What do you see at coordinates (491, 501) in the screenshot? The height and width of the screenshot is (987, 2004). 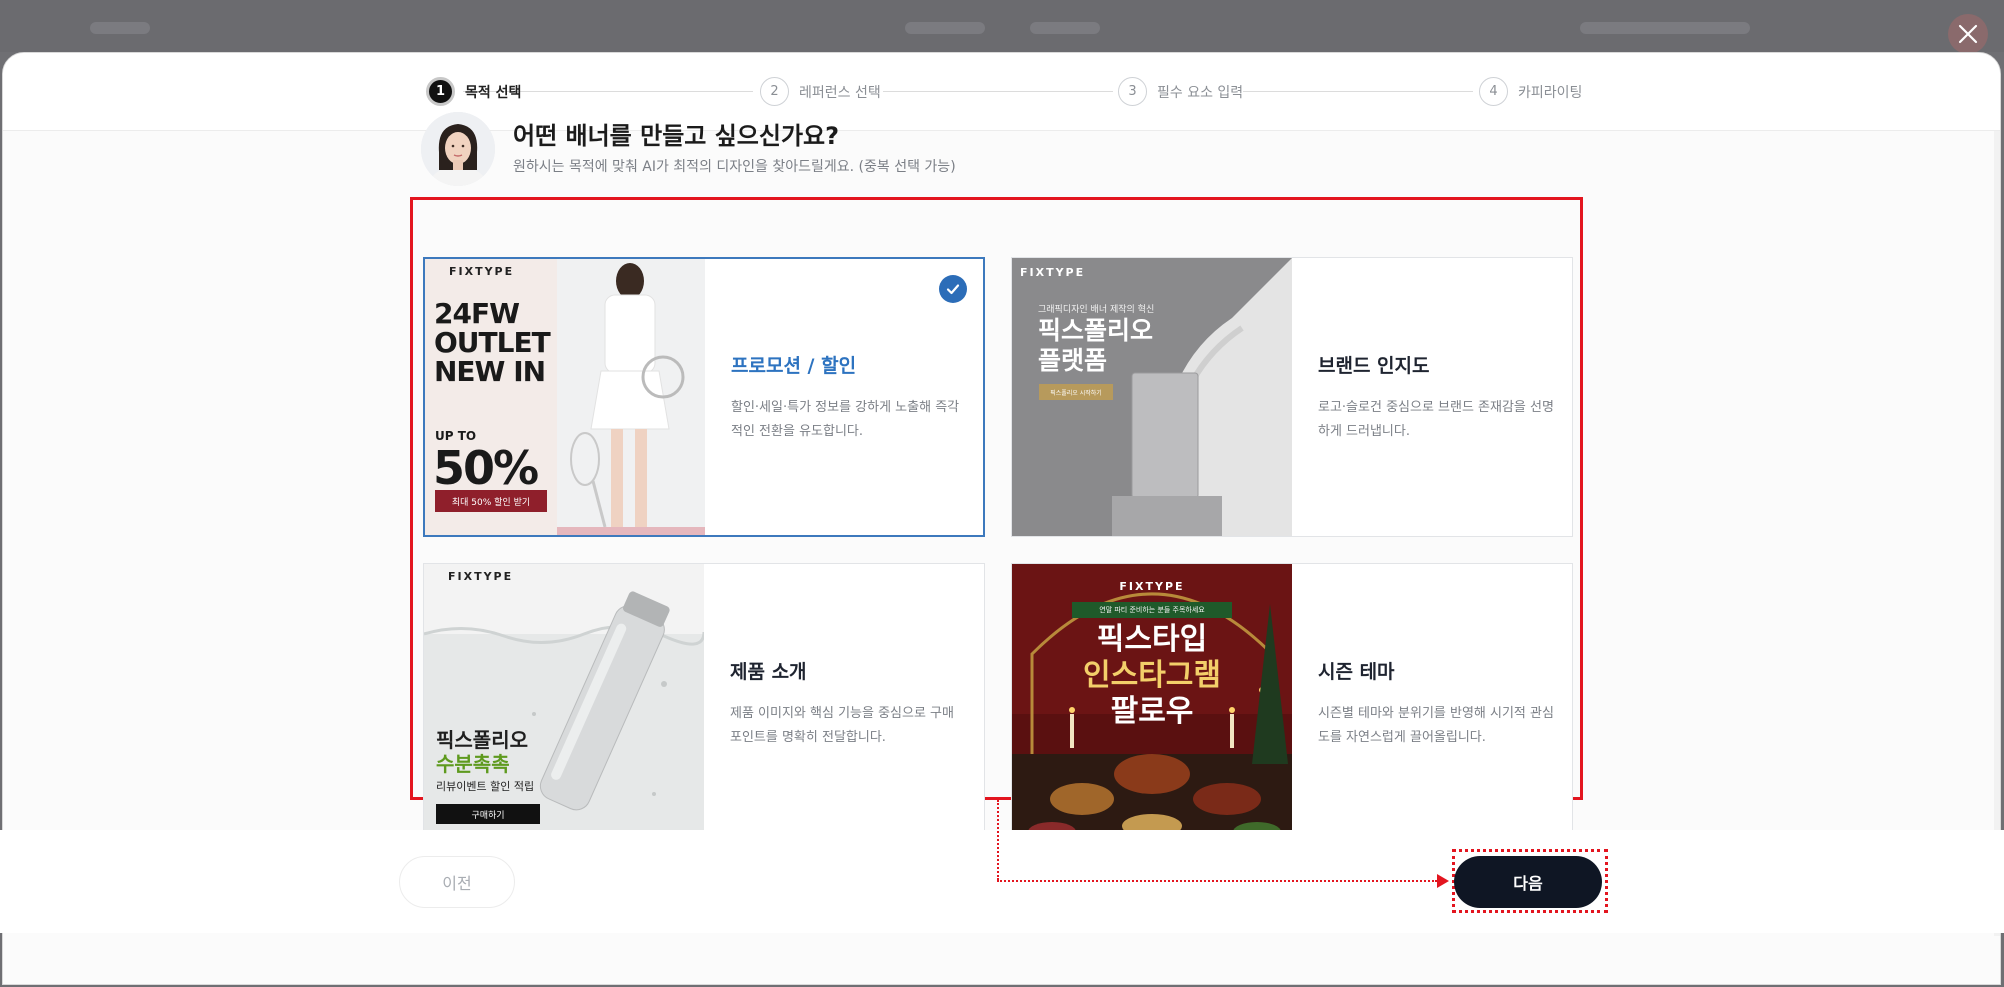 I see `banner-cta: 최대 50% 할인 받기` at bounding box center [491, 501].